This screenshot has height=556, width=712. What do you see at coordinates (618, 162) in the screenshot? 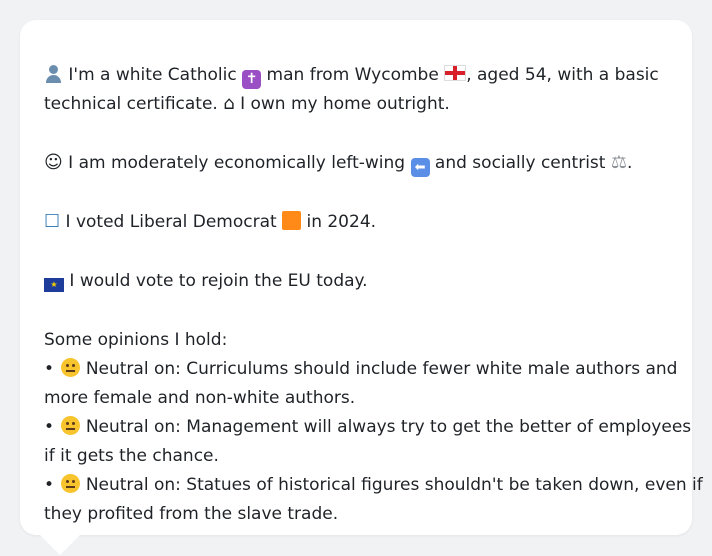
I see `balance-scale-icon: ⚖` at bounding box center [618, 162].